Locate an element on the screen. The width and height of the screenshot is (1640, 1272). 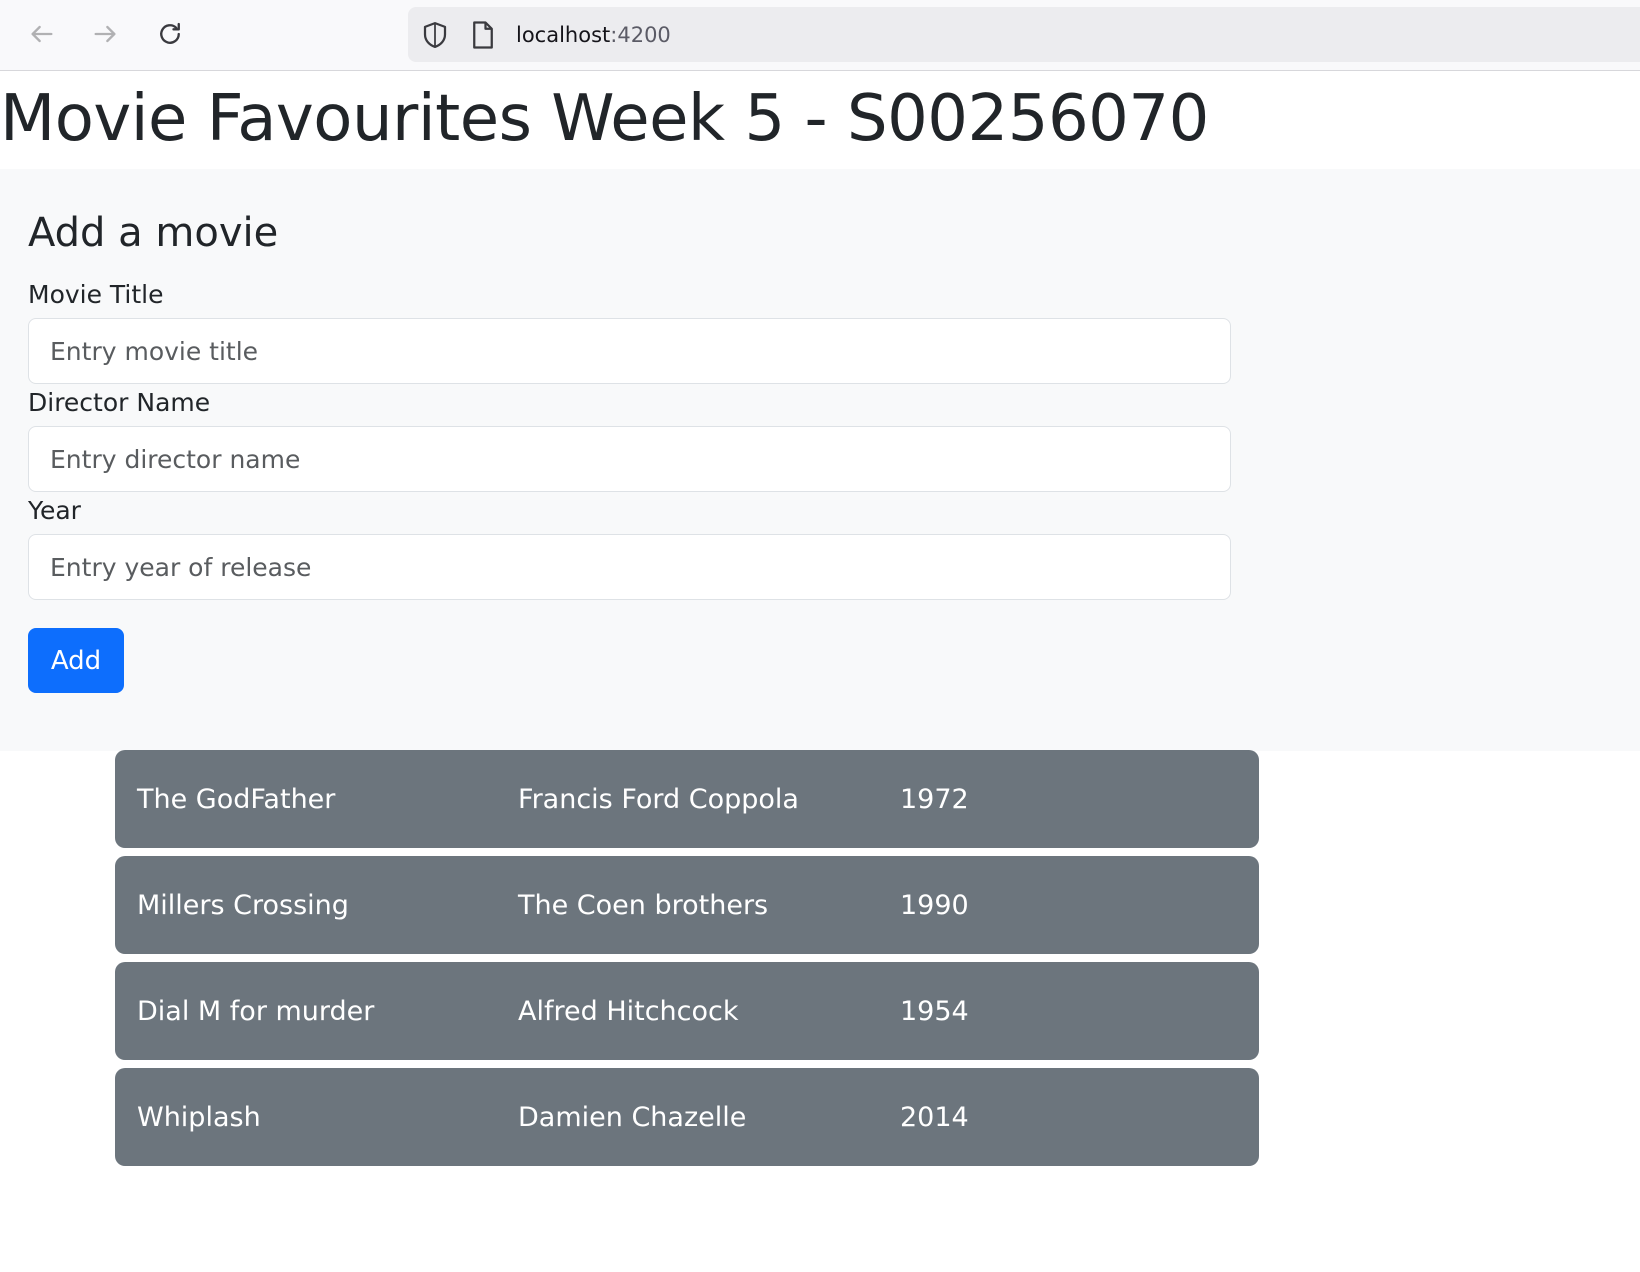
director-name-label: Director Name is located at coordinates (119, 402).